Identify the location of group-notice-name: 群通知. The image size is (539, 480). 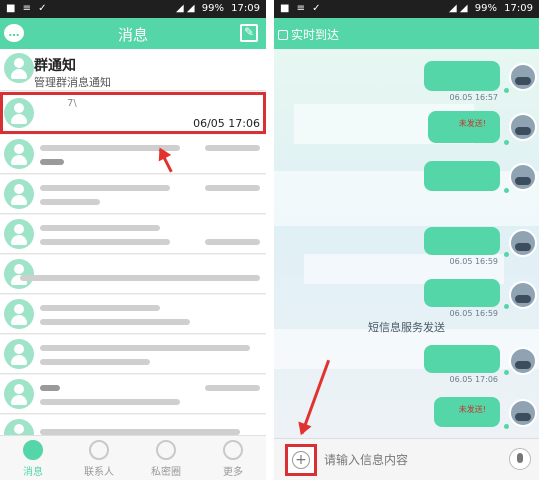
(55, 66).